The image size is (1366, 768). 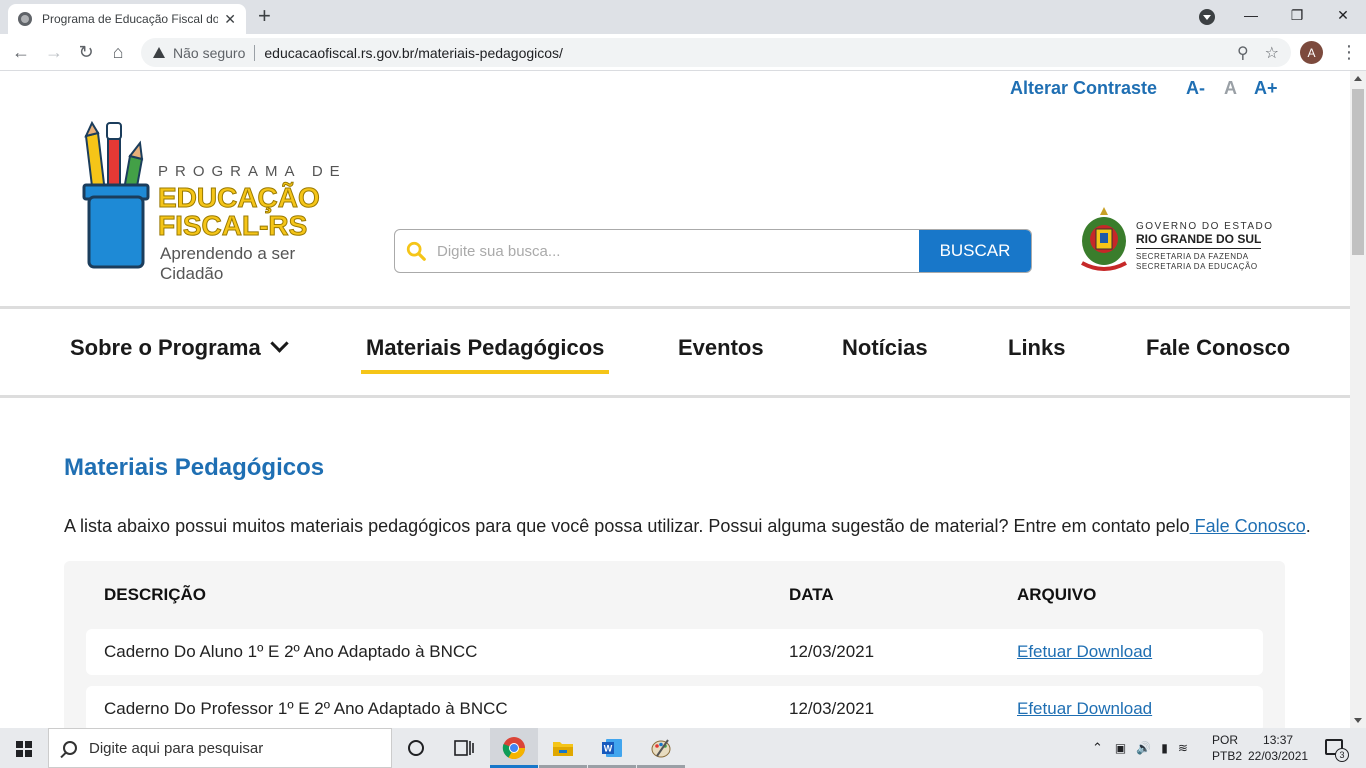 I want to click on back-arrow-icon: ←, so click(x=21, y=52).